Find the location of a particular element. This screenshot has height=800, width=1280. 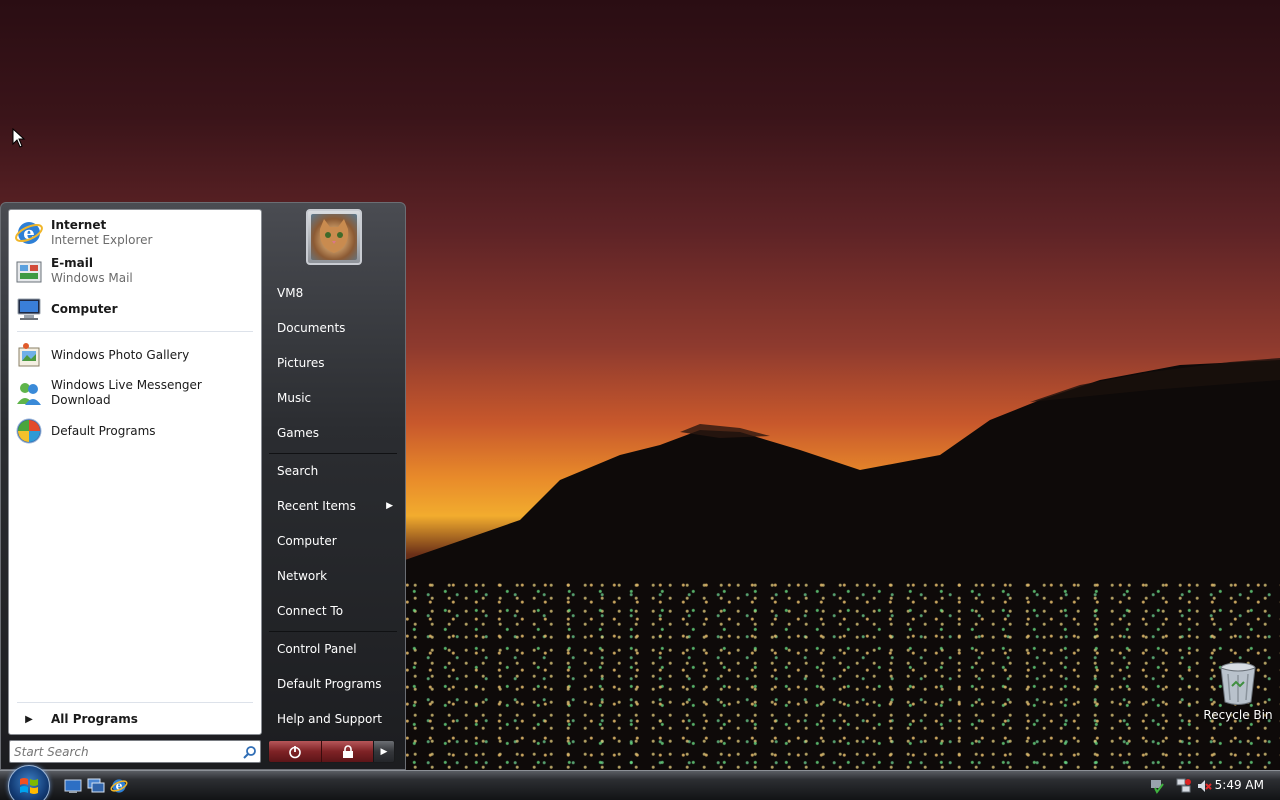

tray-network is located at coordinates (1184, 786).